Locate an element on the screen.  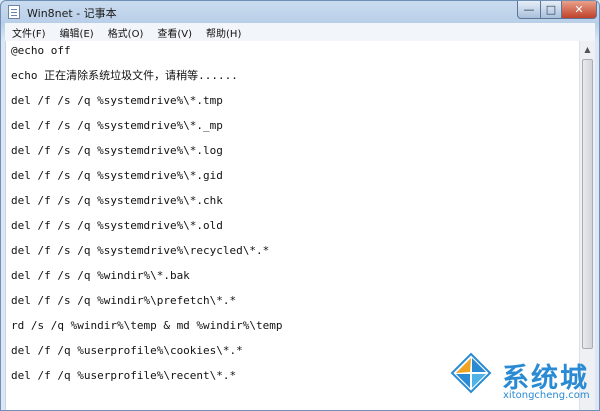
menu-edit: 编辑(E) is located at coordinates (77, 32).